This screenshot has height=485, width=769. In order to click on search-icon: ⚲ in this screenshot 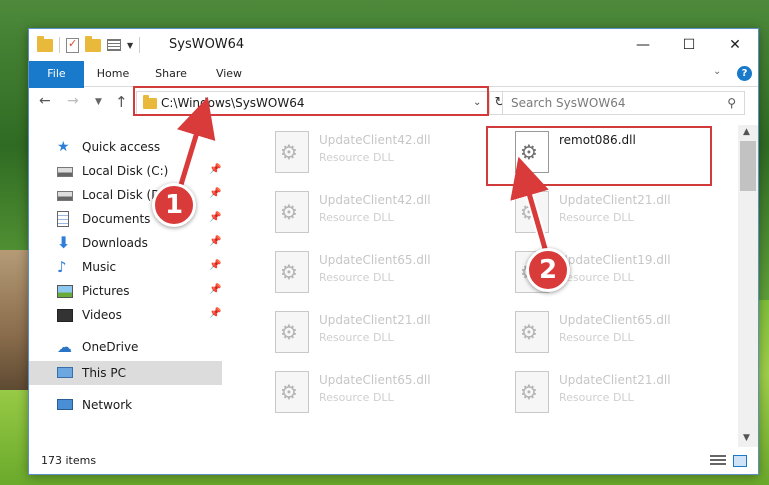, I will do `click(731, 103)`.